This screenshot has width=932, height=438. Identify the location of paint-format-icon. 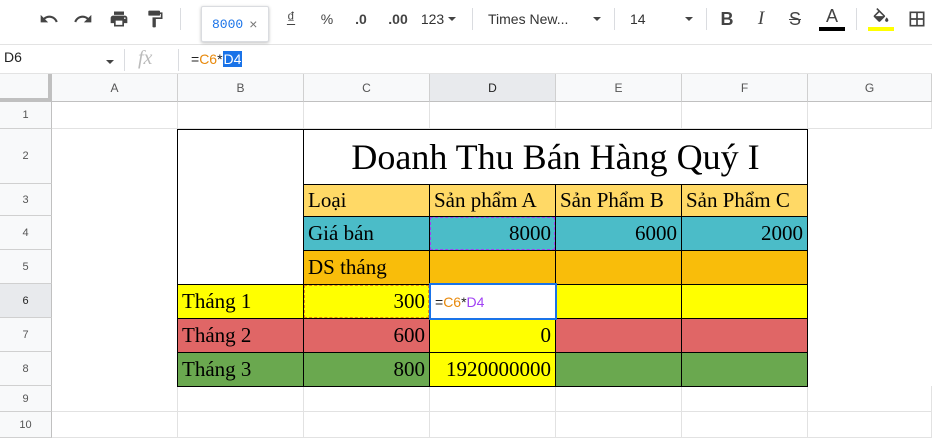
(155, 19).